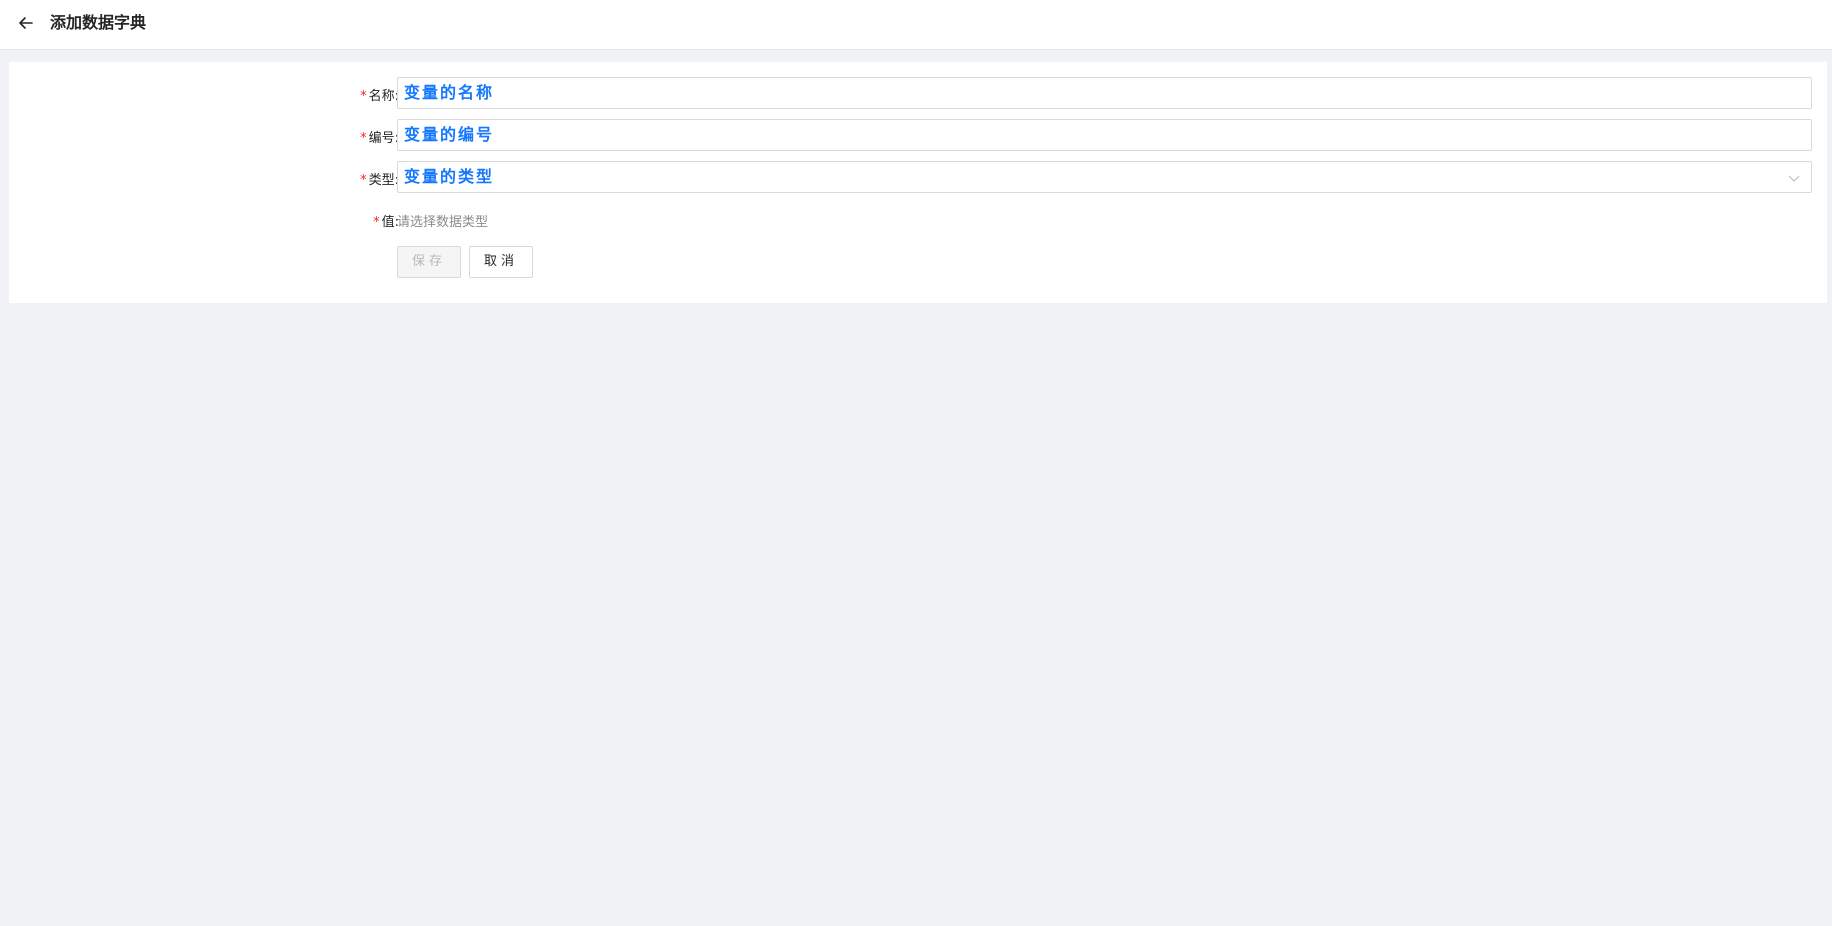 The width and height of the screenshot is (1832, 926). What do you see at coordinates (383, 138) in the screenshot?
I see `code-label-text: 编号:` at bounding box center [383, 138].